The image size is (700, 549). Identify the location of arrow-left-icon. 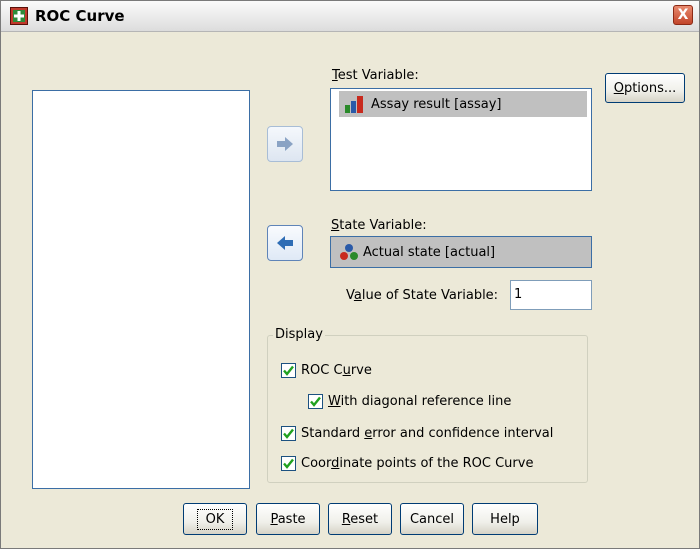
(285, 243).